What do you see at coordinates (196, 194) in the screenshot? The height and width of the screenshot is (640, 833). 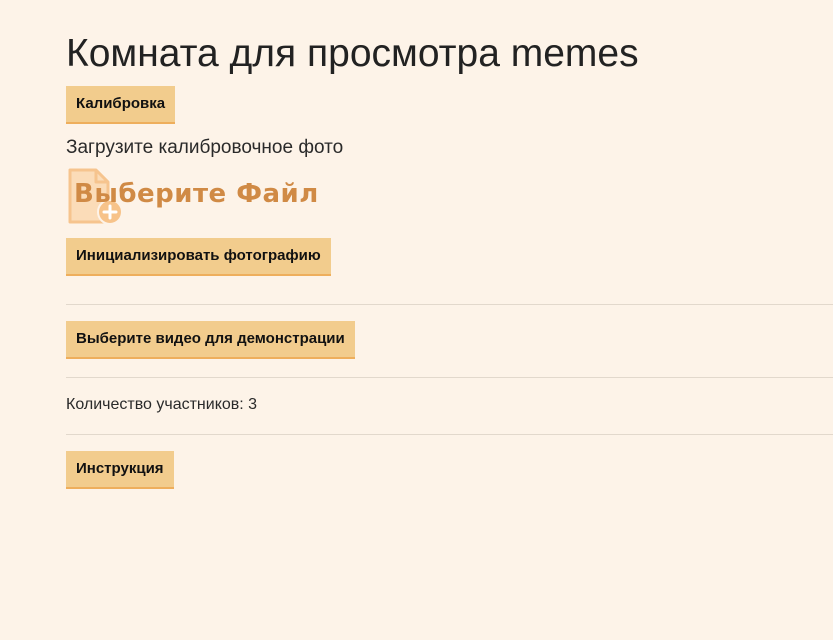 I see `file-picker-label: Выберите Файл` at bounding box center [196, 194].